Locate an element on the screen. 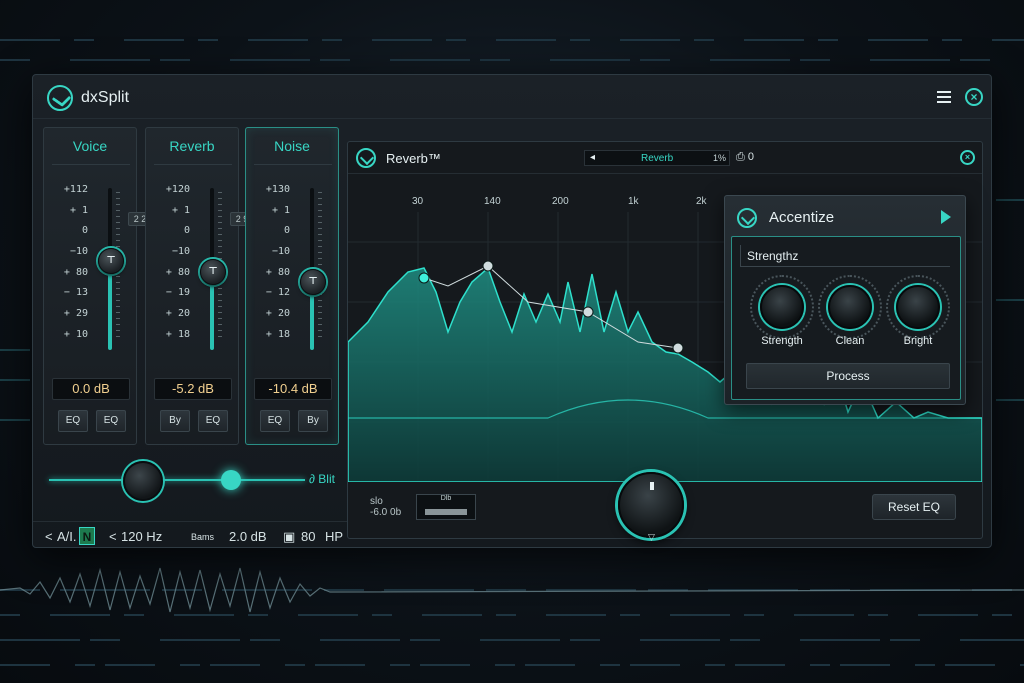 This screenshot has height=683, width=1024. scale-label: +130 is located at coordinates (277, 189).